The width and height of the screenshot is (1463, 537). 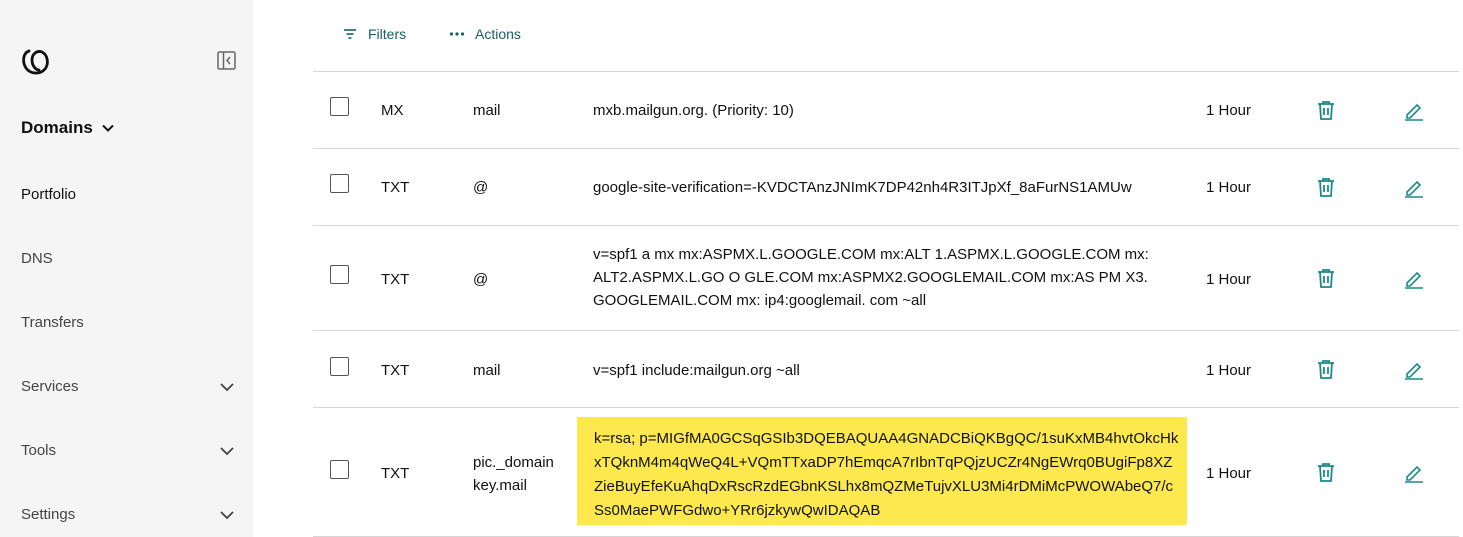 What do you see at coordinates (130, 450) in the screenshot?
I see `sidebar-item-tools: Tools` at bounding box center [130, 450].